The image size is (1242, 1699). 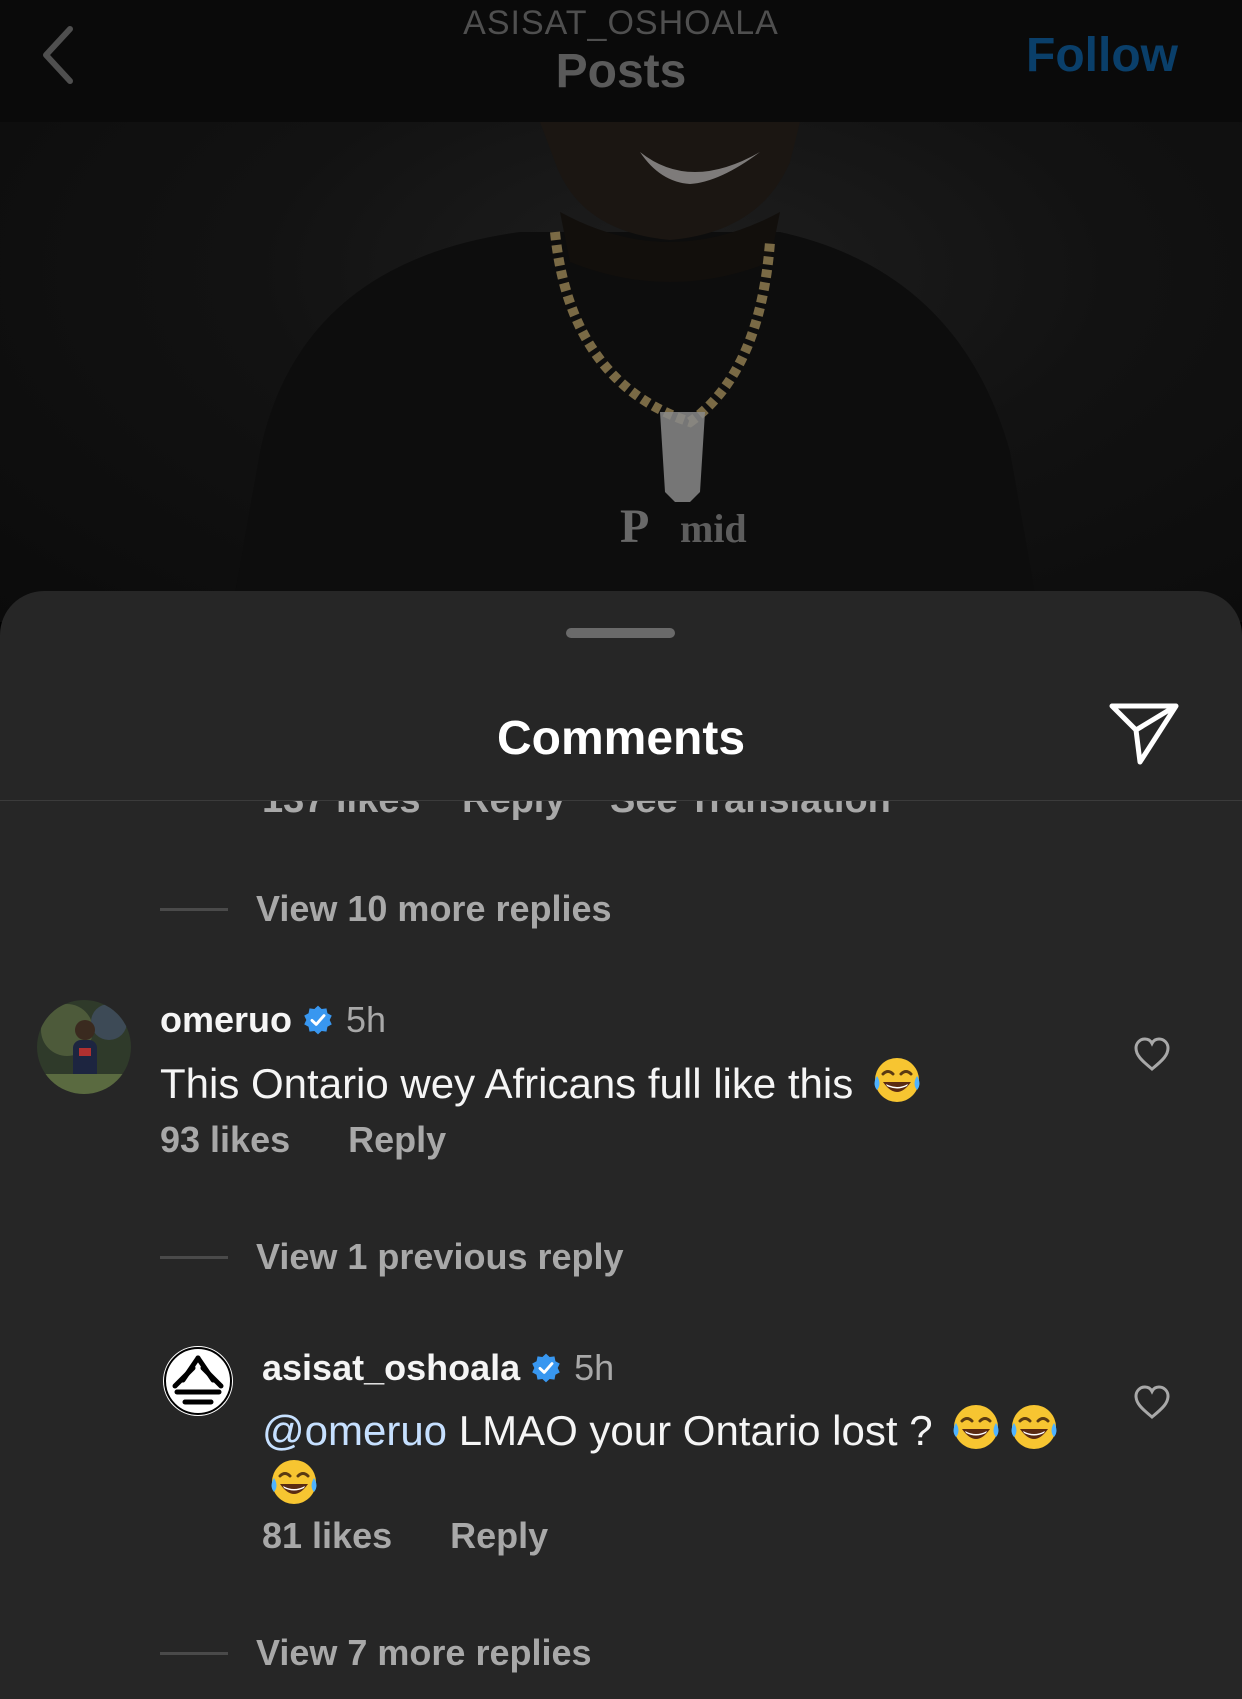 I want to click on comment-text: @omeruo LMAO your Ontario lost ?, so click(x=677, y=1456).